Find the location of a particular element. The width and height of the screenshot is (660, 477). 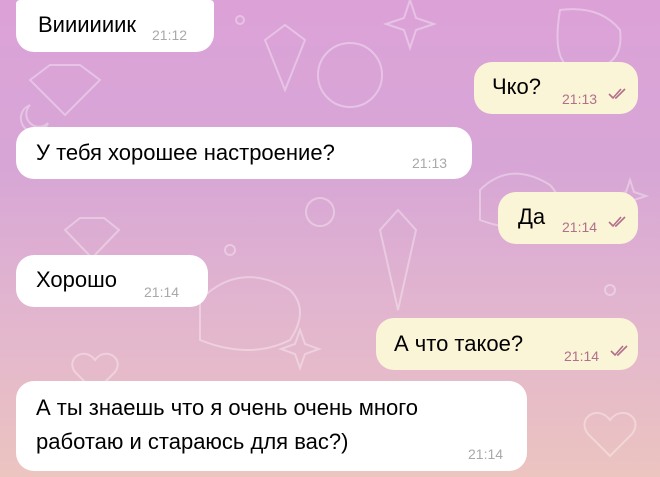

message-bubble-outgoing: А что такое? 21:14 is located at coordinates (507, 344).